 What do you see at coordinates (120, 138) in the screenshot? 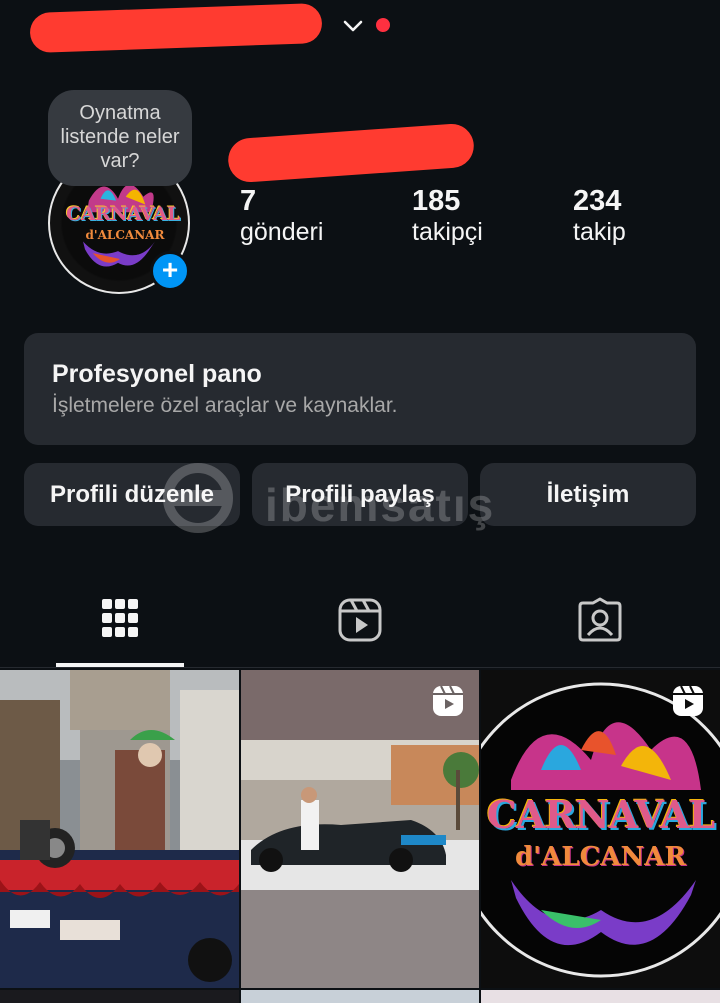
I see `note-bubble: Oynatma listende neler var?` at bounding box center [120, 138].